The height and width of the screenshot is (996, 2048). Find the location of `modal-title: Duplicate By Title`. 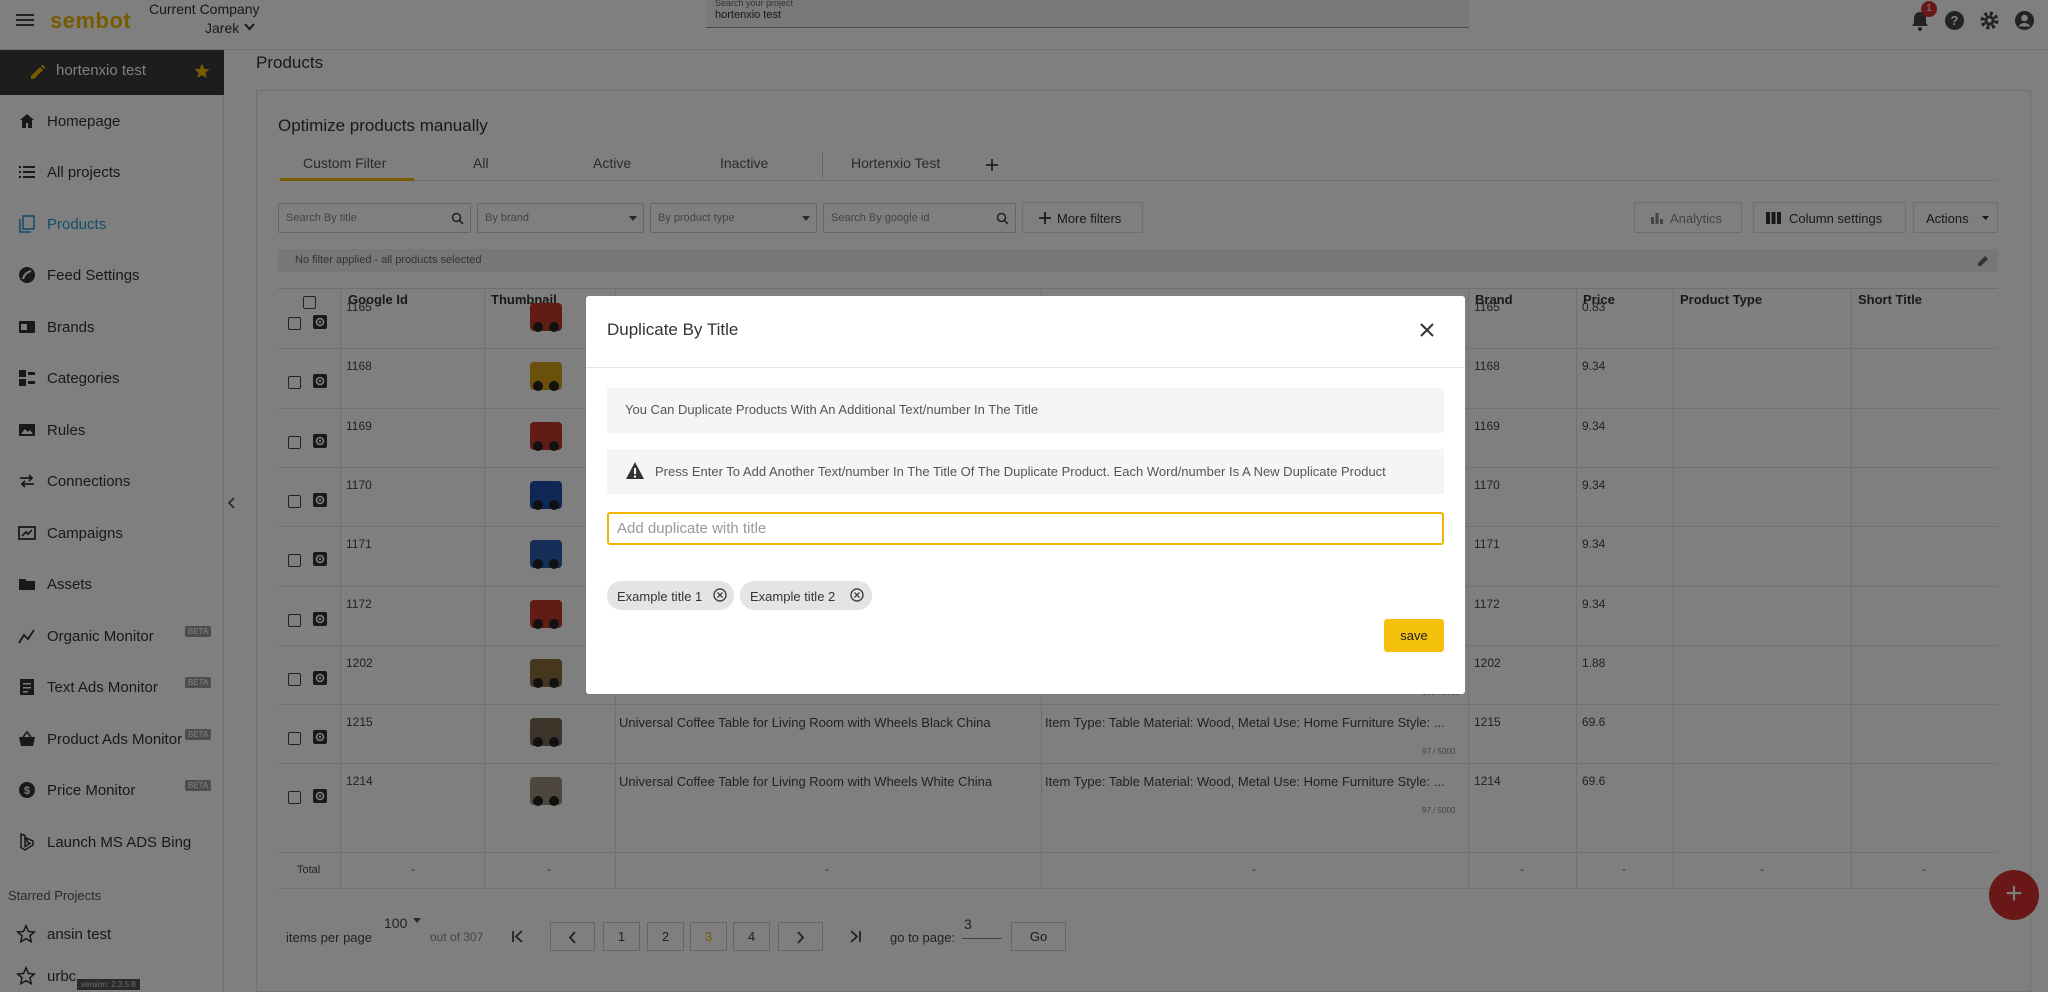

modal-title: Duplicate By Title is located at coordinates (673, 329).